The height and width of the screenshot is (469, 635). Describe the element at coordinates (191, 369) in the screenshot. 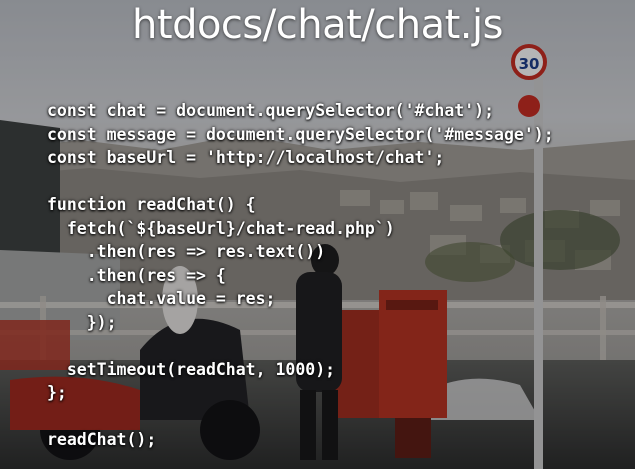

I see `code-line: setTimeout(readChat, 1000);` at that location.